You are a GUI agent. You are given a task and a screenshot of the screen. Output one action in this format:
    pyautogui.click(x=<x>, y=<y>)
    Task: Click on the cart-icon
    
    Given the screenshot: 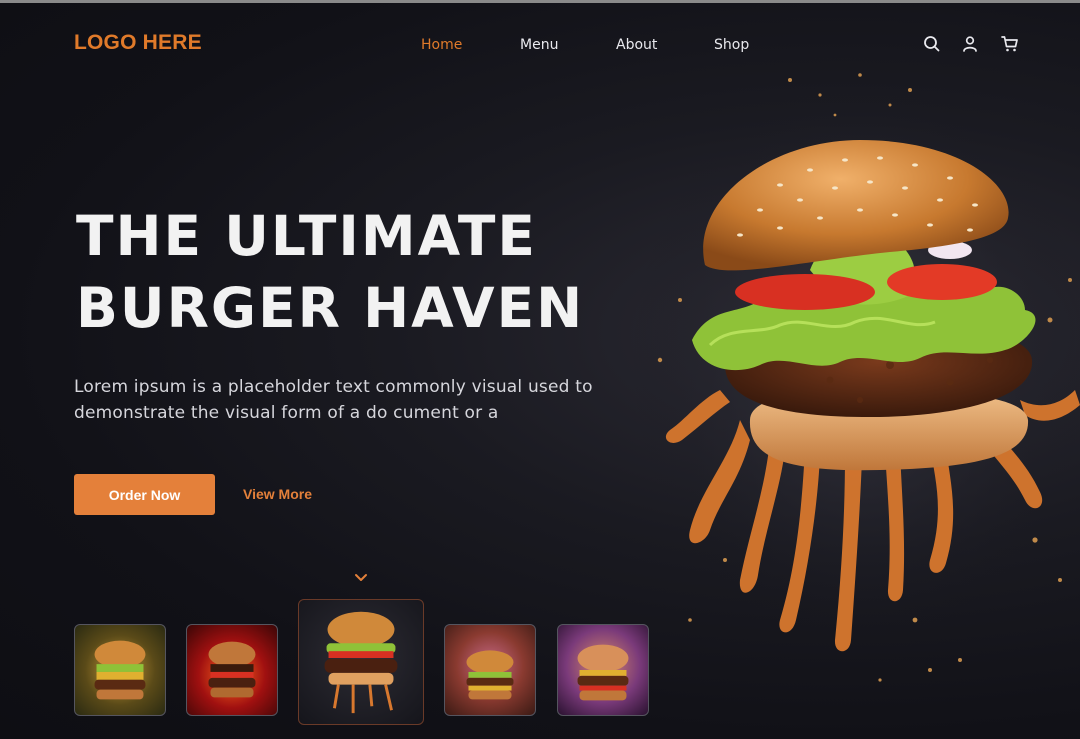 What is the action you would take?
    pyautogui.click(x=1010, y=44)
    